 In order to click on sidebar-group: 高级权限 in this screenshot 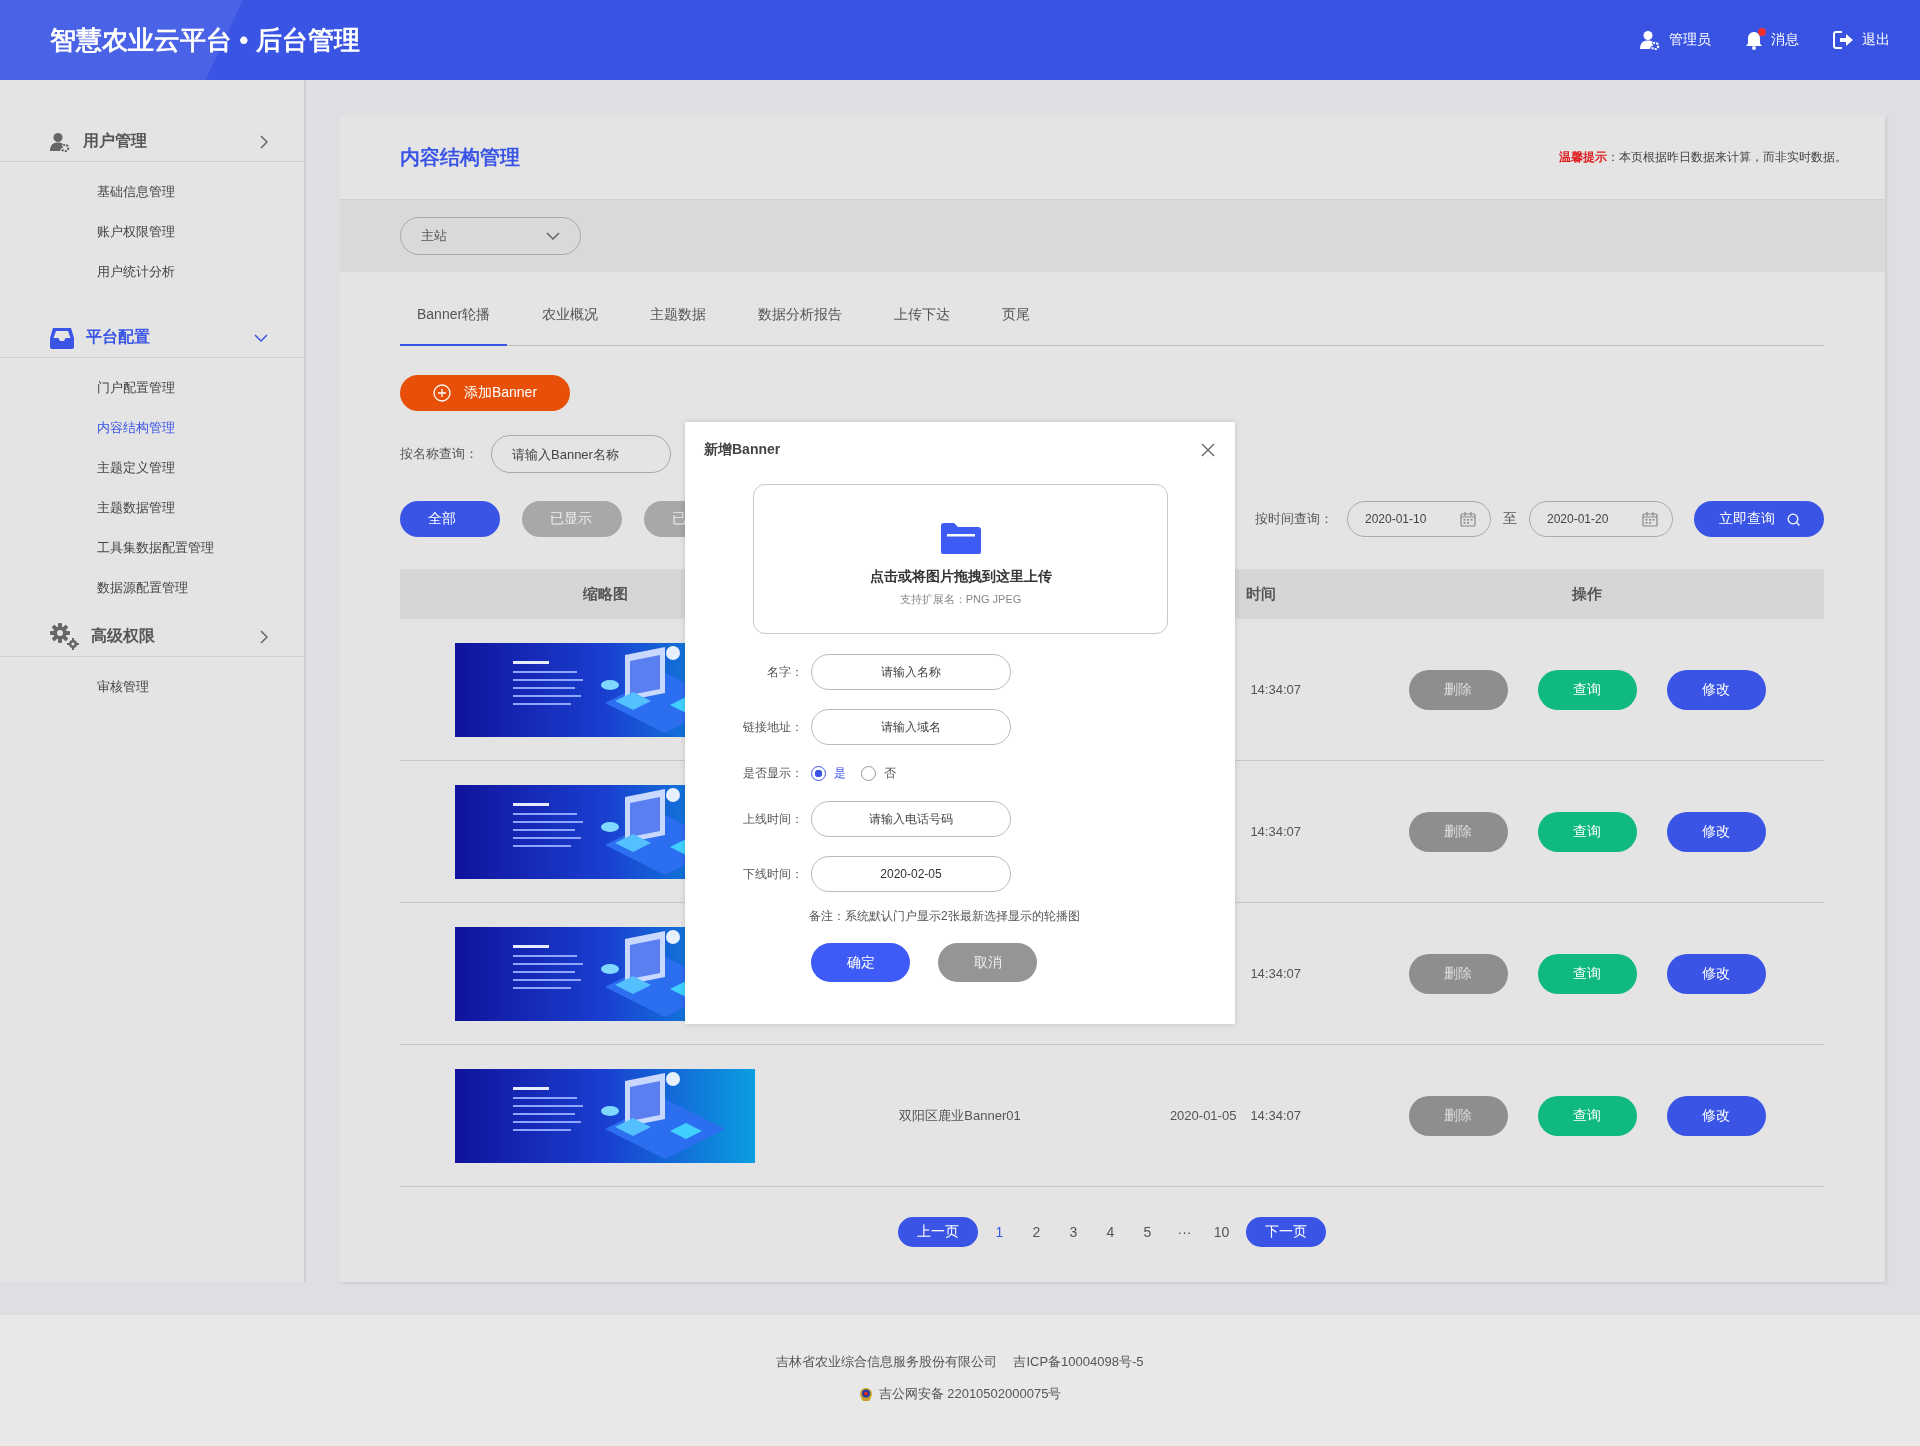, I will do `click(152, 637)`.